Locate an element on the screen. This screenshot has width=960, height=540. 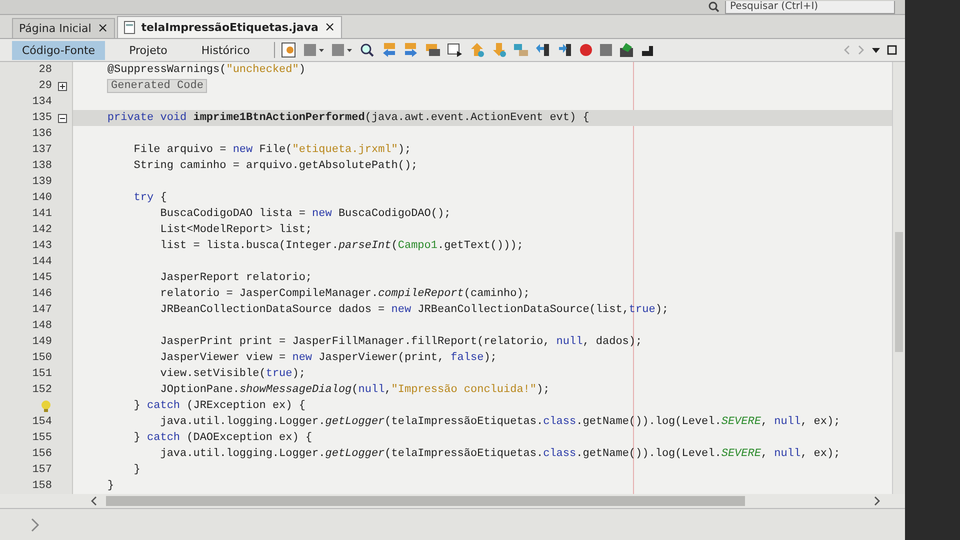
folded-code-block: Generated Code is located at coordinates (157, 86).